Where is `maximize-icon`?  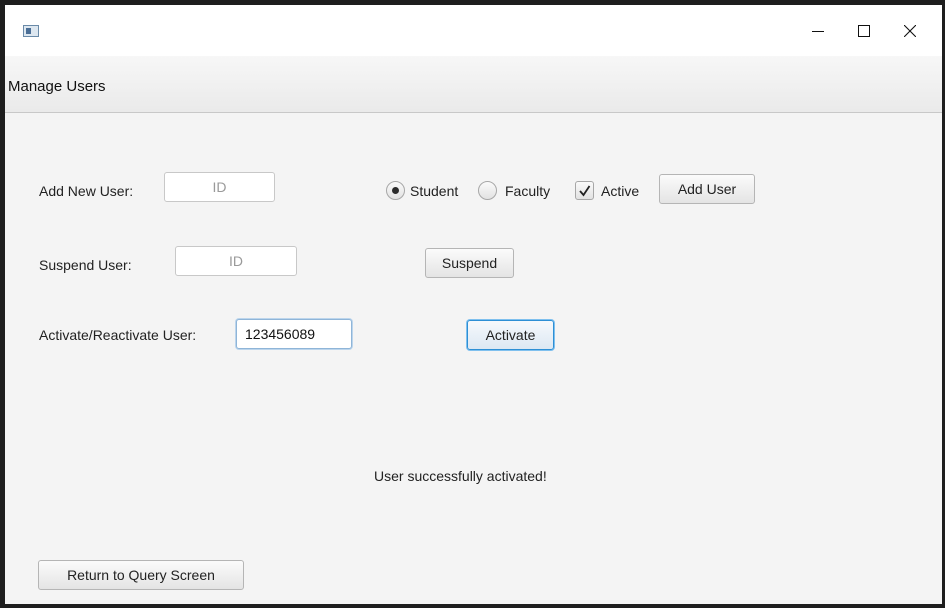 maximize-icon is located at coordinates (864, 30).